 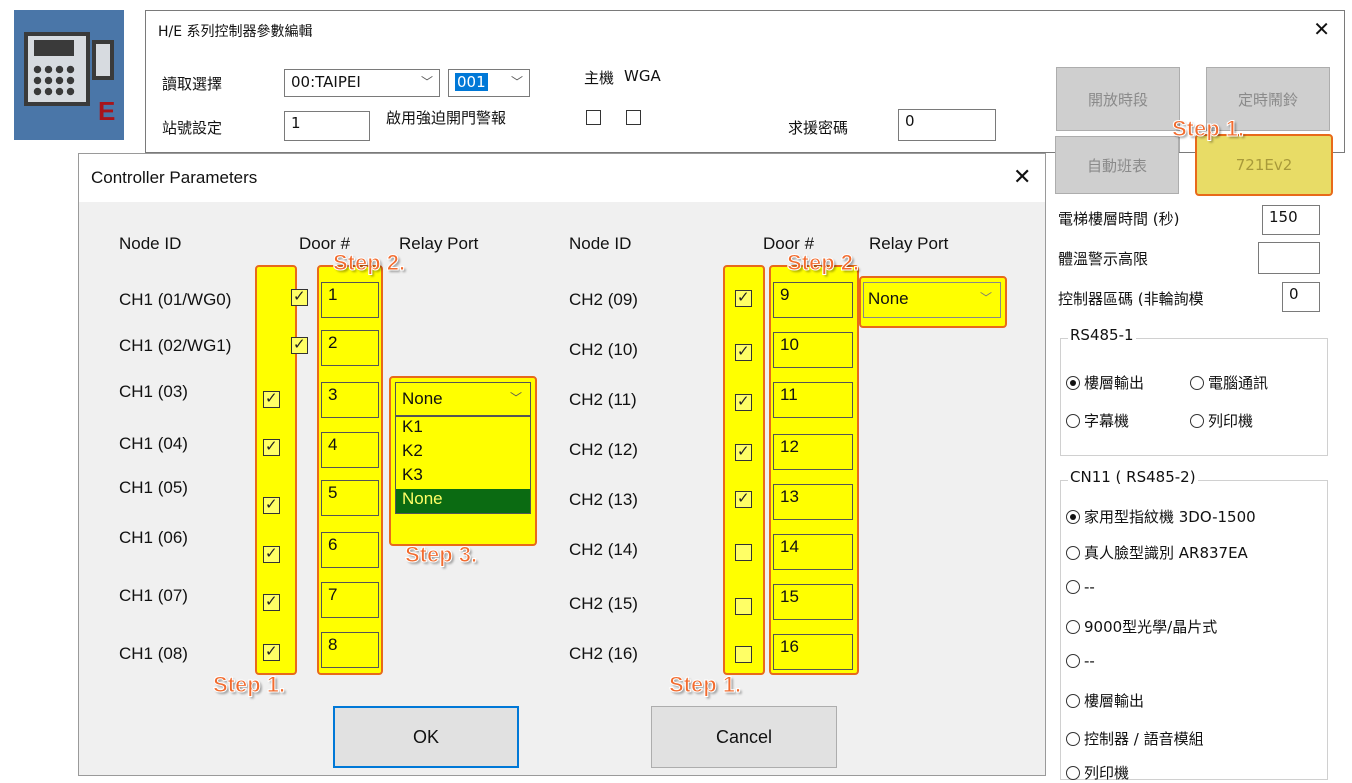 What do you see at coordinates (603, 399) in the screenshot?
I see `node-label: CH2 (11)` at bounding box center [603, 399].